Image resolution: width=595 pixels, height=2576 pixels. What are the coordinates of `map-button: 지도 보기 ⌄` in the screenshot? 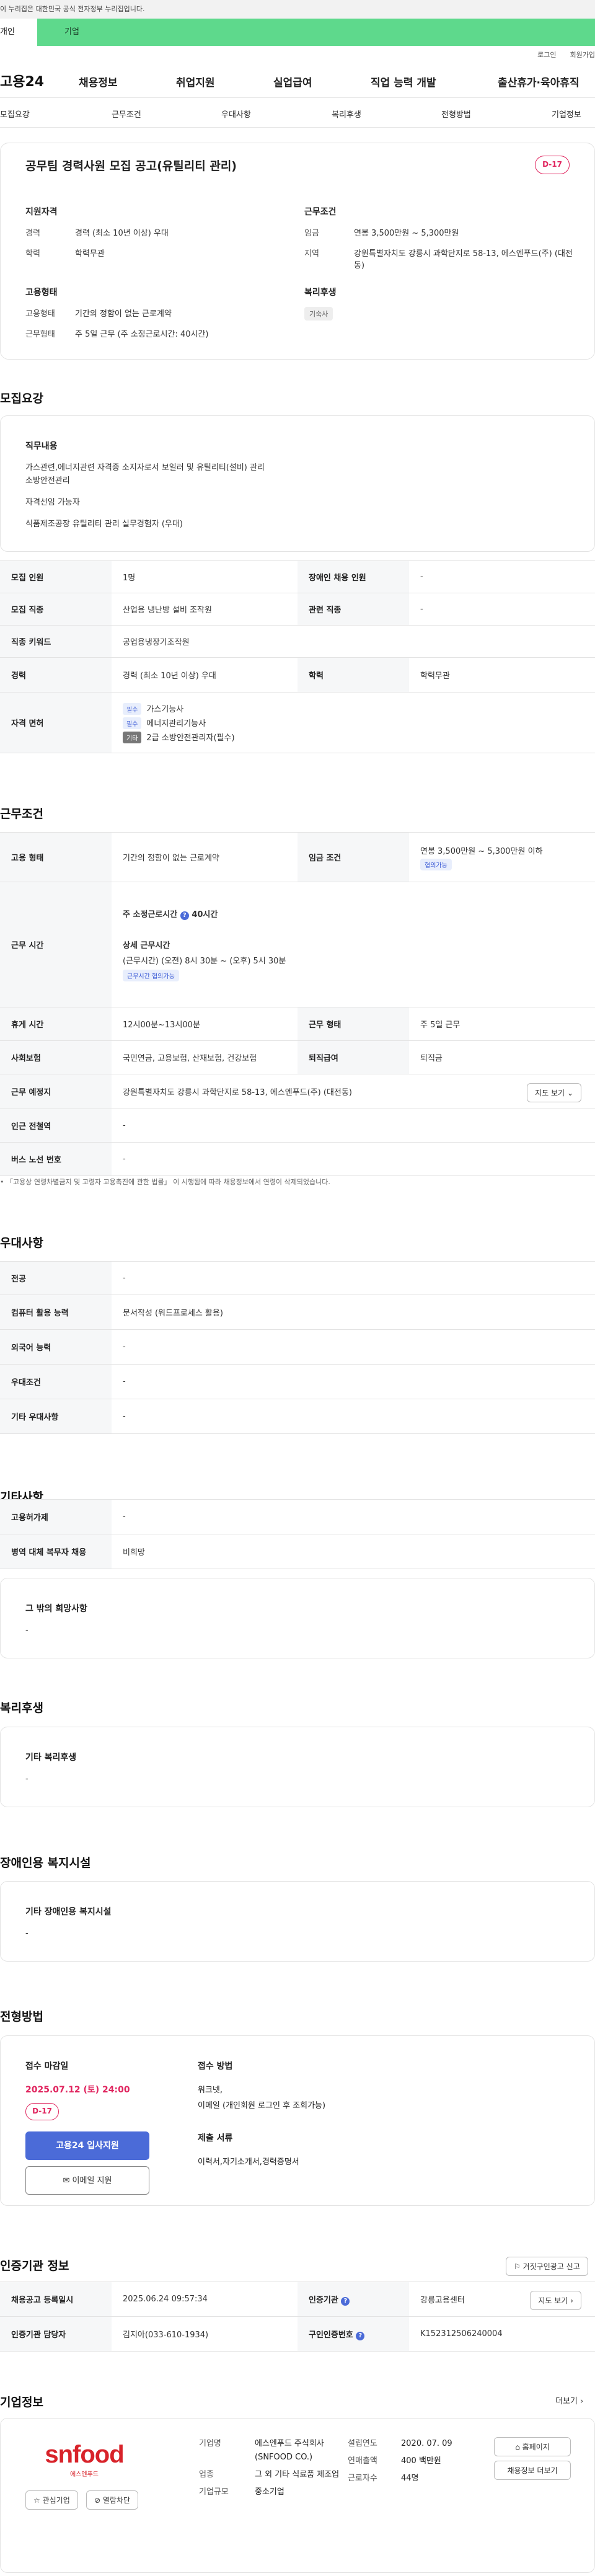 It's located at (554, 1092).